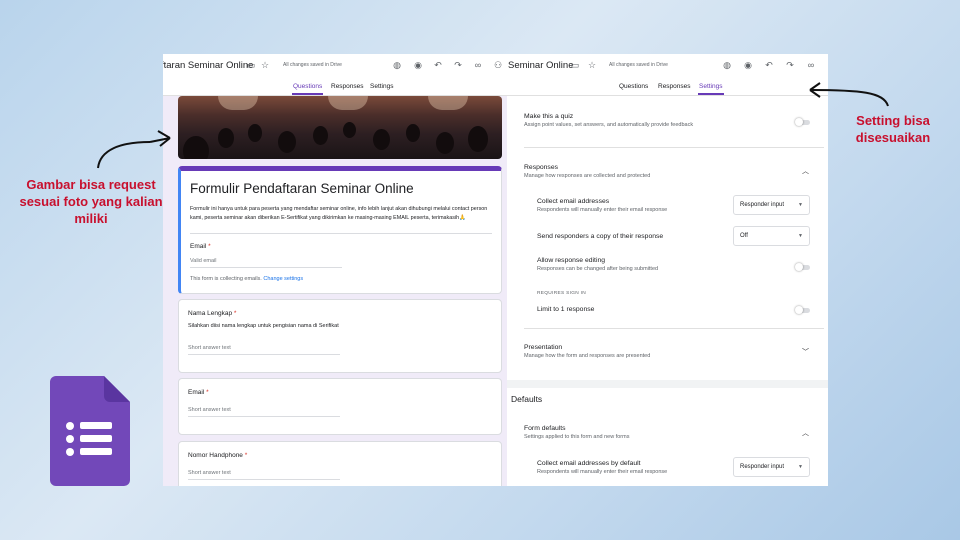 The width and height of the screenshot is (960, 540). What do you see at coordinates (124, 155) in the screenshot?
I see `left-arrow` at bounding box center [124, 155].